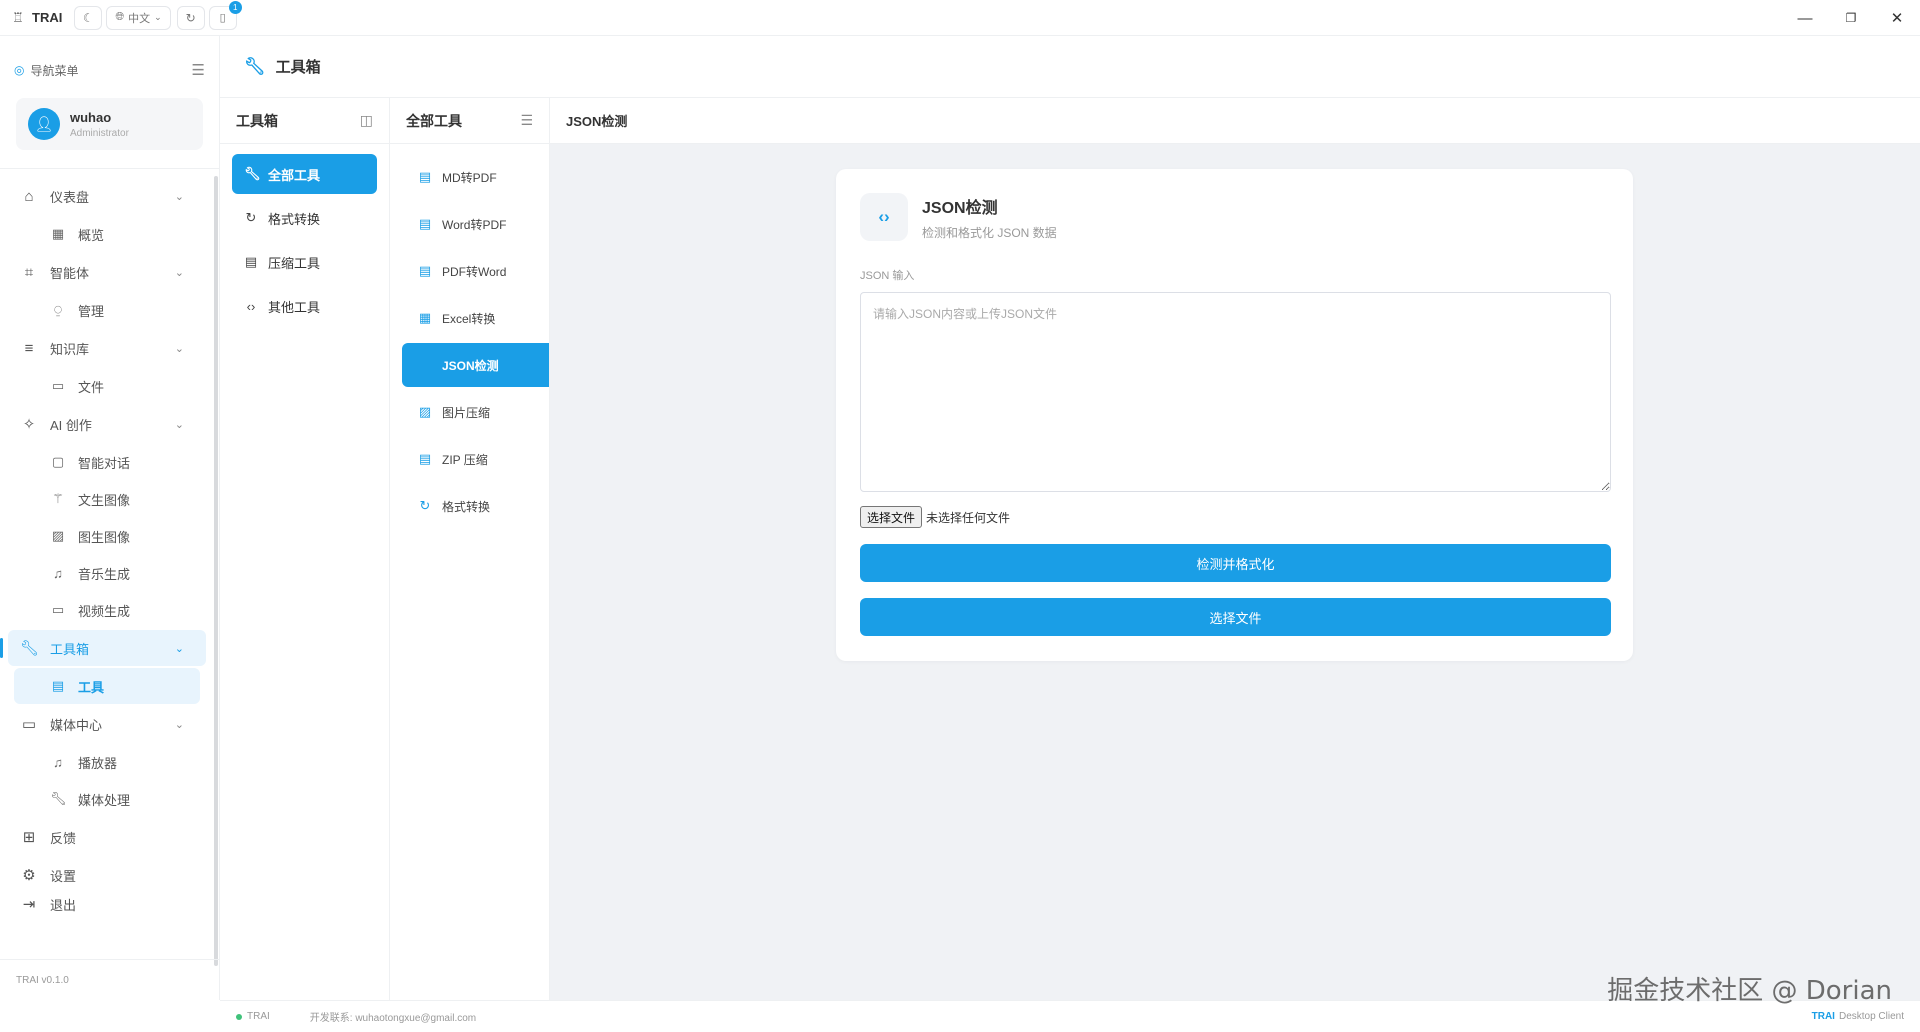 This screenshot has height=1032, width=1920. Describe the element at coordinates (304, 306) in the screenshot. I see `category-other: ‹› 其他工具` at that location.